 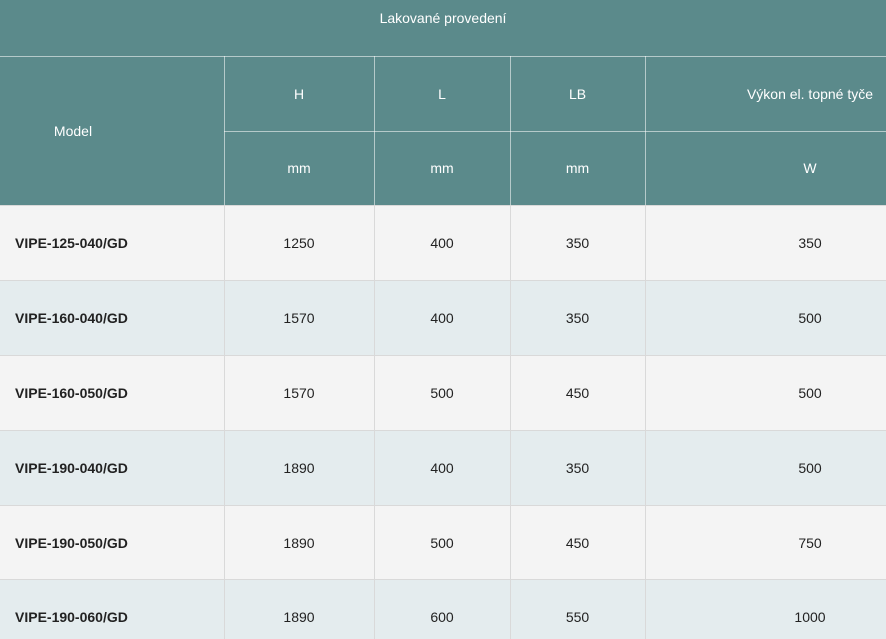 I want to click on header-power: Výkon el. topné tyče, so click(x=810, y=93).